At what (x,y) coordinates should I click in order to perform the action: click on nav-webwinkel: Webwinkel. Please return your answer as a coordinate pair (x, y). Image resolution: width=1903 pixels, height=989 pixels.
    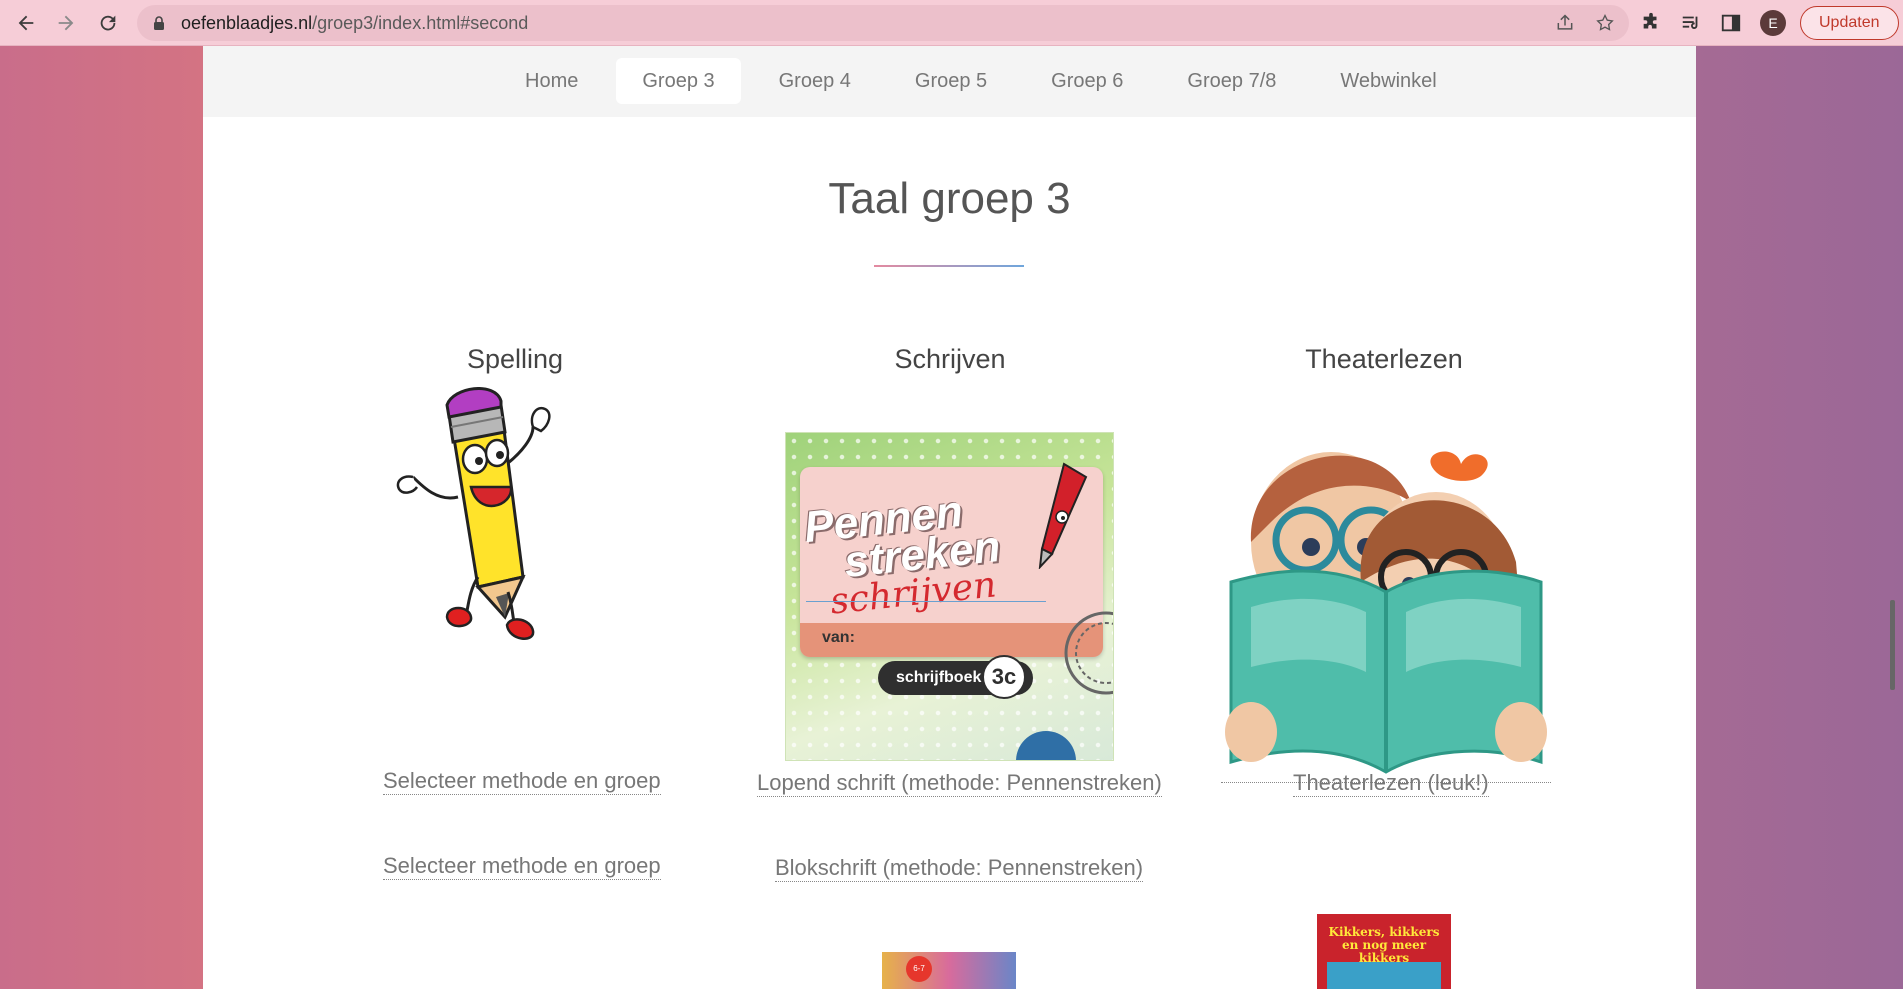
    Looking at the image, I should click on (1388, 81).